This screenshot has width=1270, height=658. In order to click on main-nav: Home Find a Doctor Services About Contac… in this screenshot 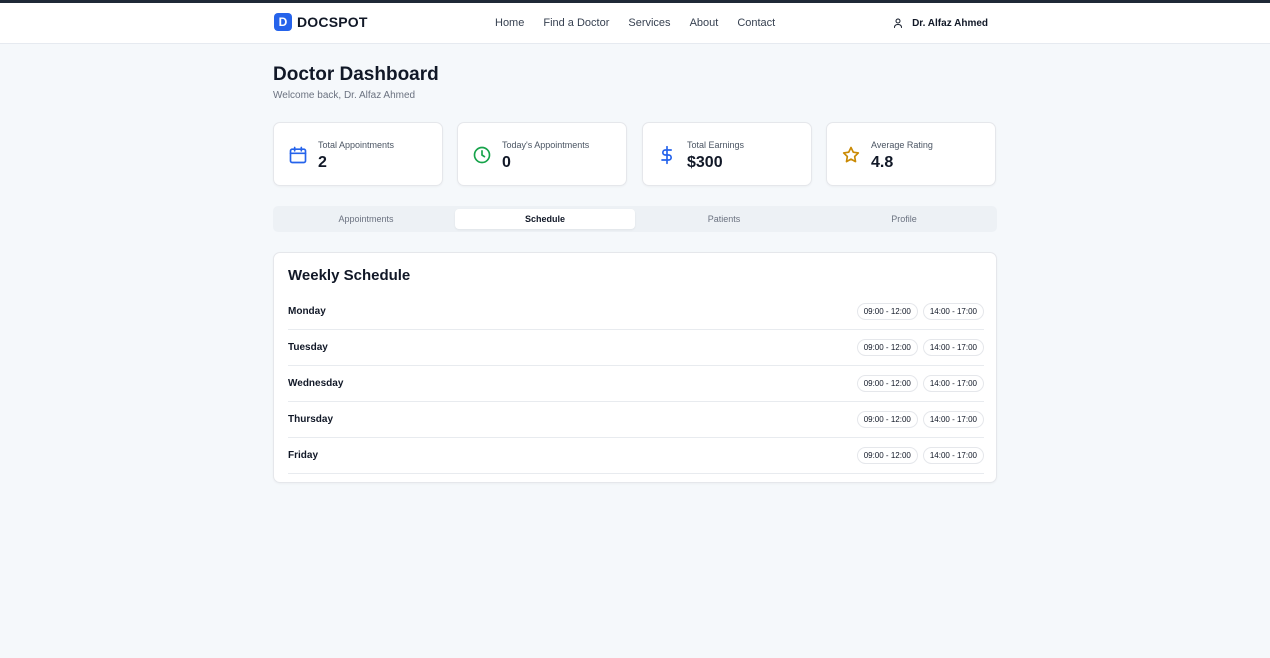, I will do `click(635, 23)`.